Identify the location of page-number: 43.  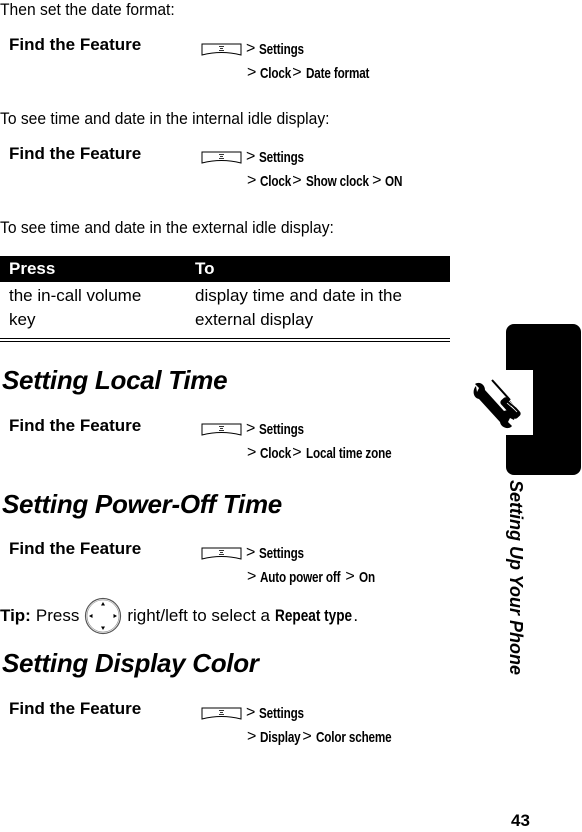
(520, 820).